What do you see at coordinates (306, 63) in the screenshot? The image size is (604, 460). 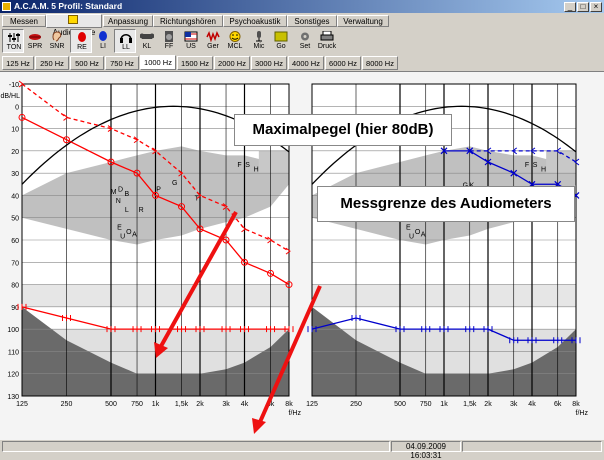 I see `freq-tab-4000hz: 4000 Hz` at bounding box center [306, 63].